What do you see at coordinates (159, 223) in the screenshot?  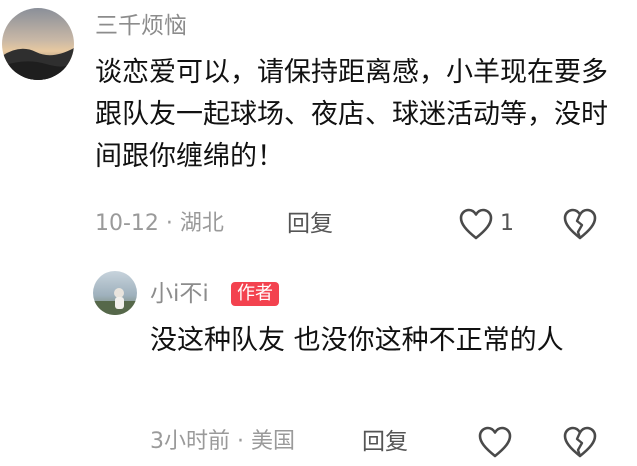 I see `comment-meta: 10-12 · 湖北` at bounding box center [159, 223].